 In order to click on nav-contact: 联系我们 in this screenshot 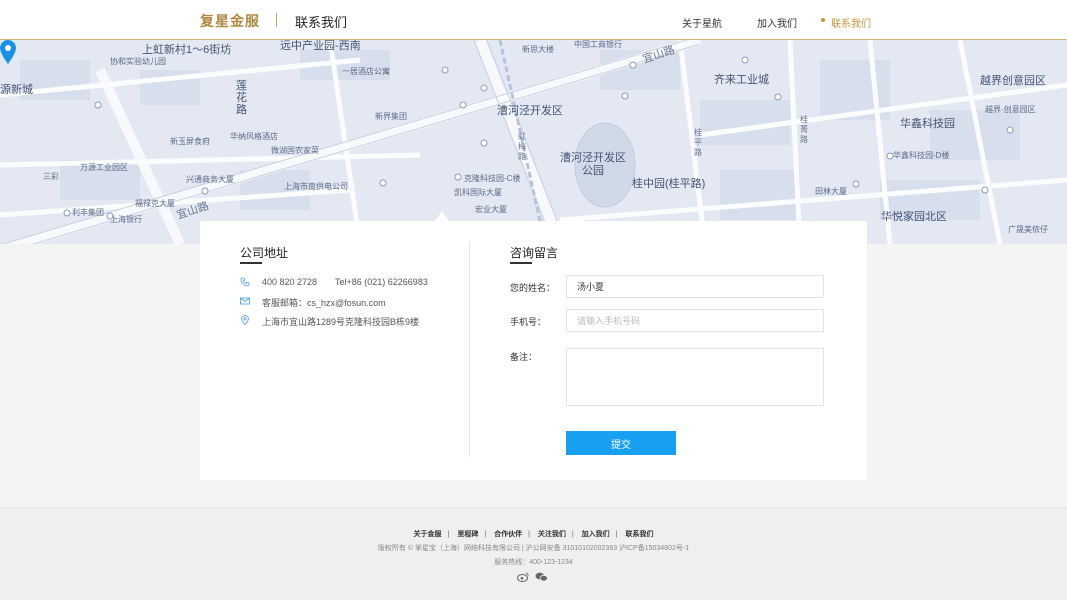, I will do `click(851, 22)`.